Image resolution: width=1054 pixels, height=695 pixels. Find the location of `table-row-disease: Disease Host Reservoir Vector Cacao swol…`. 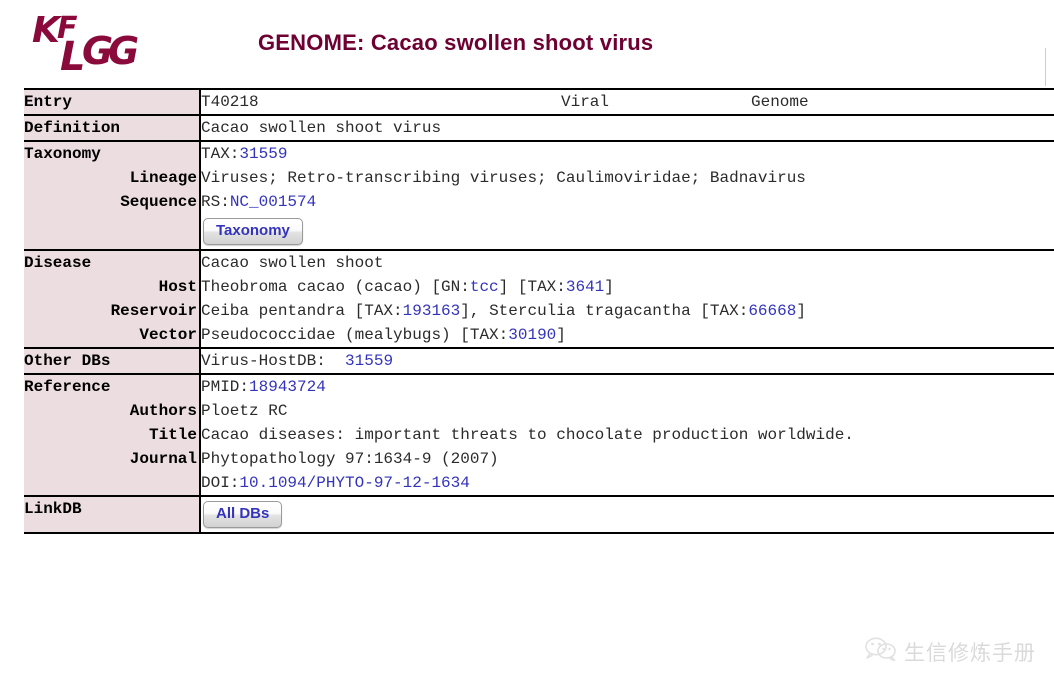

table-row-disease: Disease Host Reservoir Vector Cacao swol… is located at coordinates (539, 299).